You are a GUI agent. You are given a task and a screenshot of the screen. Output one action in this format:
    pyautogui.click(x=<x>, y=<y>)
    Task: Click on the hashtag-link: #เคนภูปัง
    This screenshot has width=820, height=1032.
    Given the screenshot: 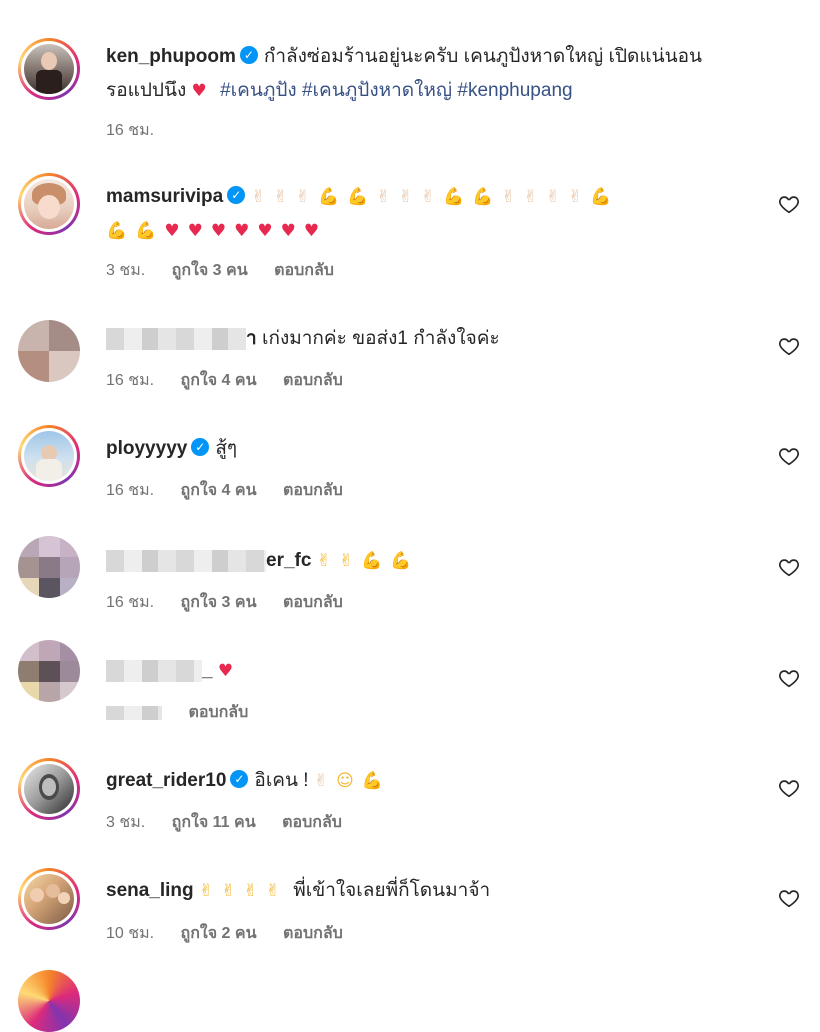 What is the action you would take?
    pyautogui.click(x=258, y=90)
    